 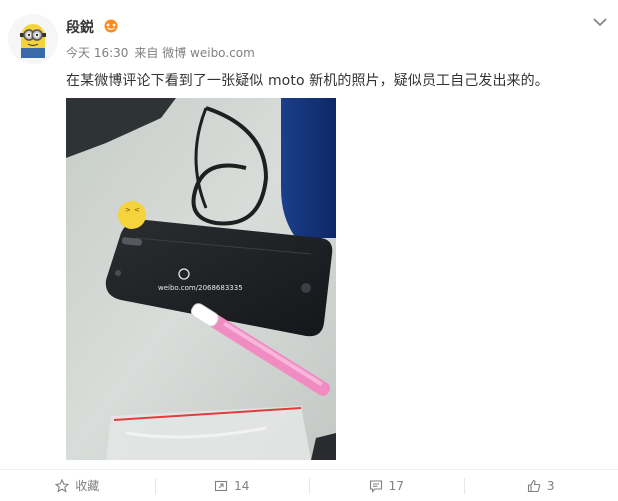 What do you see at coordinates (232, 485) in the screenshot?
I see `repost-button: 14` at bounding box center [232, 485].